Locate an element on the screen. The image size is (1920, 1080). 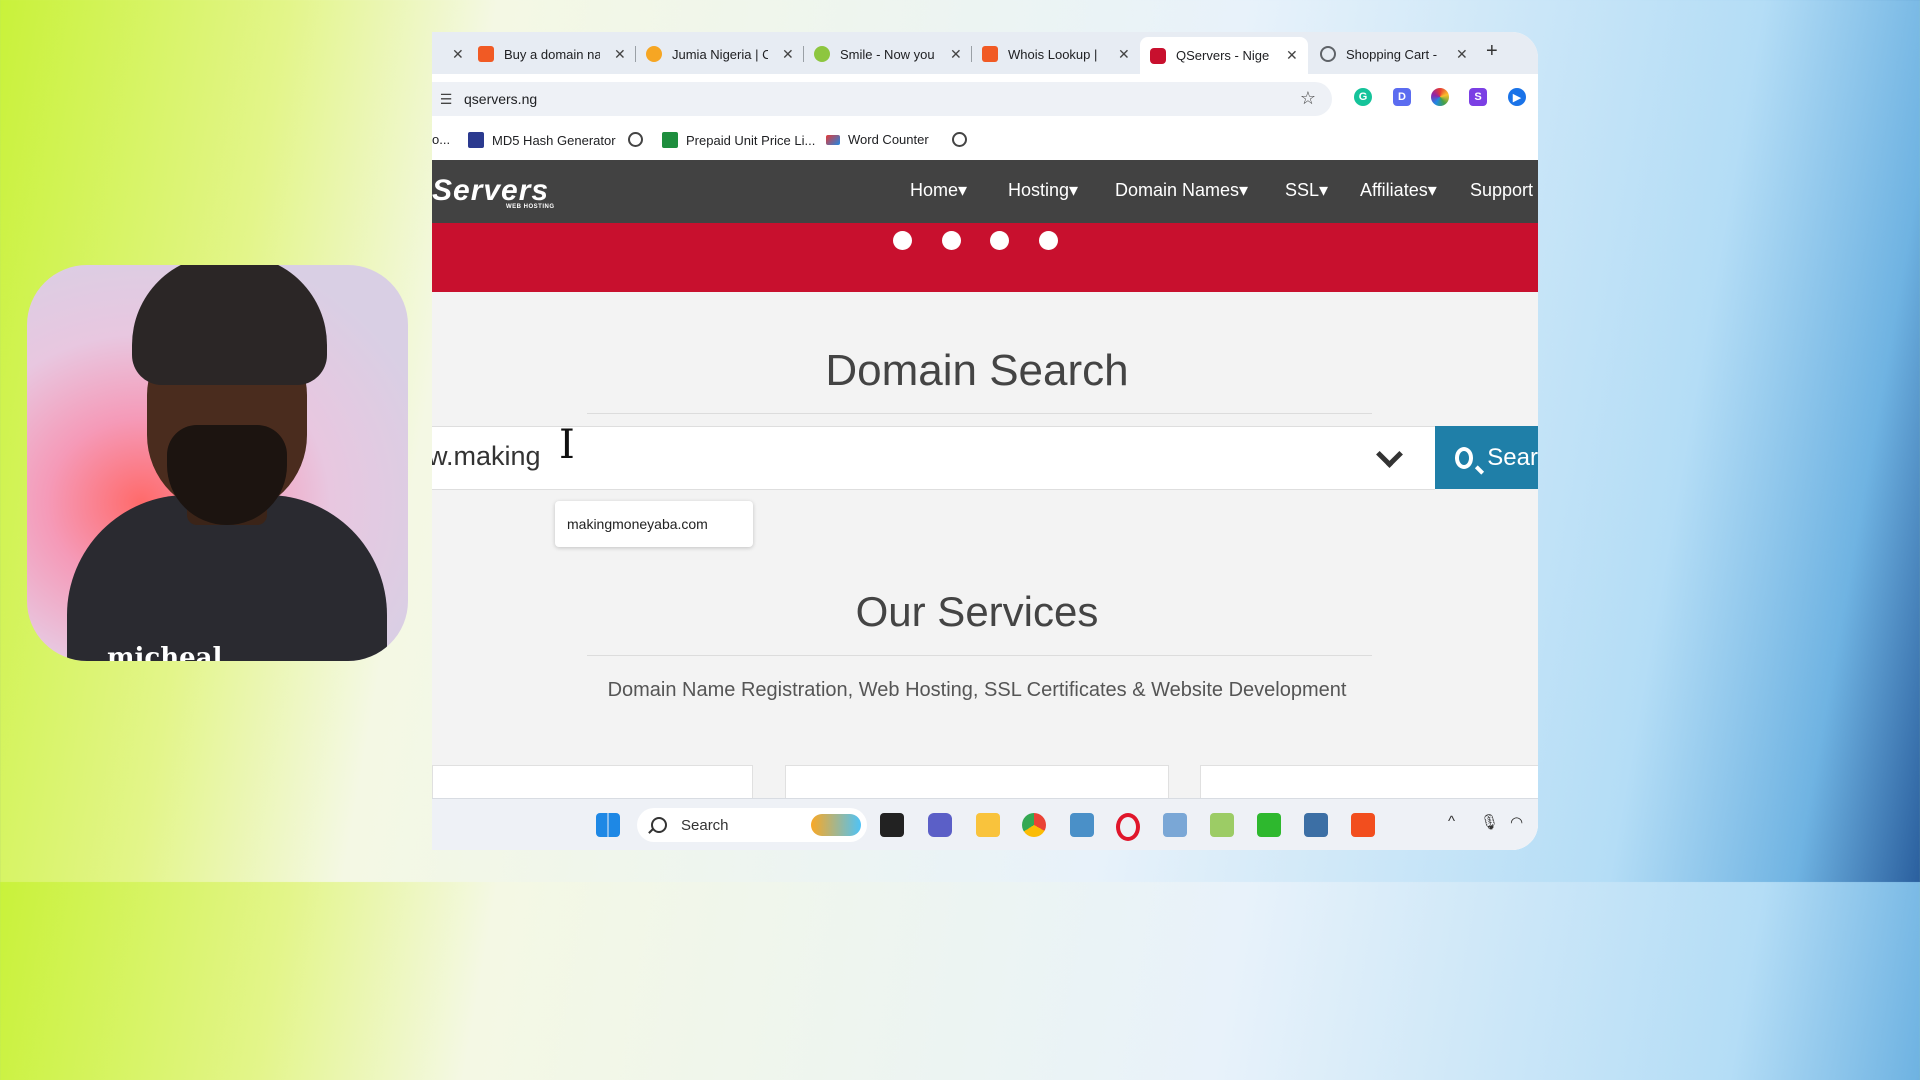
site-logo-subtitle: WEB HOSTING is located at coordinates (530, 207).